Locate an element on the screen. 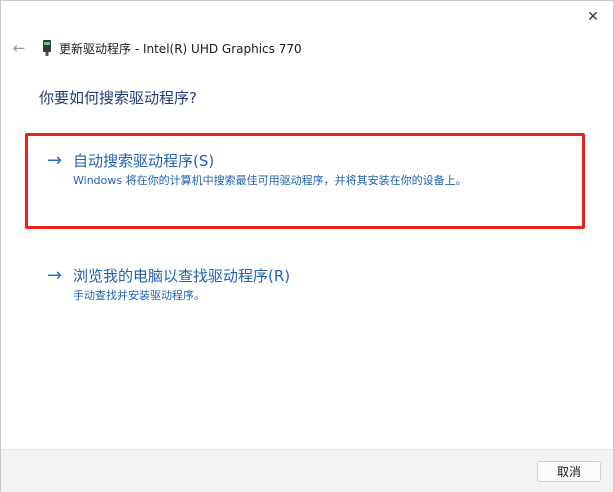 The image size is (614, 492). back-arrow-icon: ← is located at coordinates (19, 48).